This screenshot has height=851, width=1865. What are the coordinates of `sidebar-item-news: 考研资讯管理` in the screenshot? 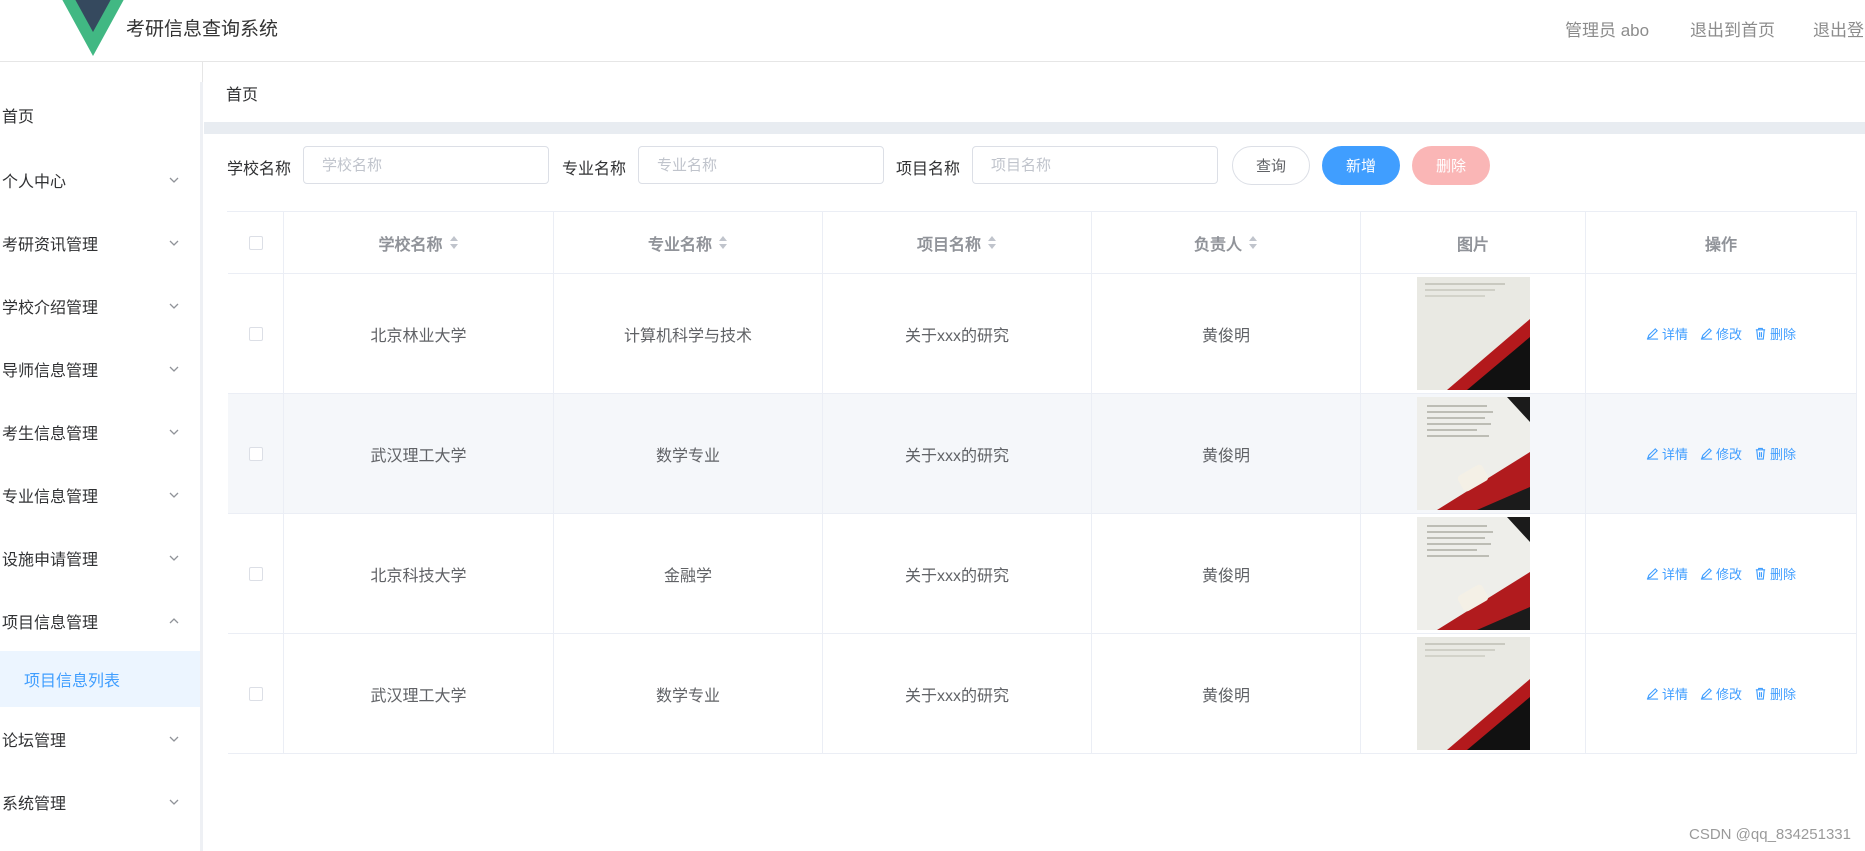 It's located at (101, 242).